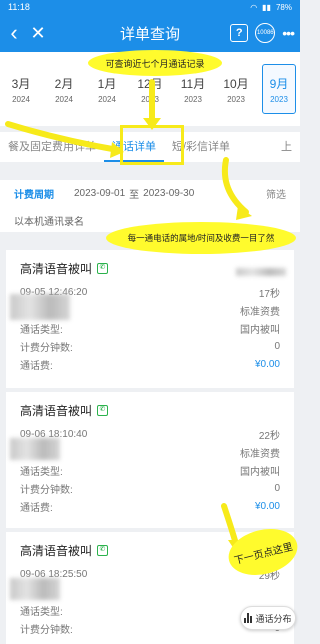 This screenshot has height=644, width=320. Describe the element at coordinates (261, 272) in the screenshot. I see `redacted-location` at that location.